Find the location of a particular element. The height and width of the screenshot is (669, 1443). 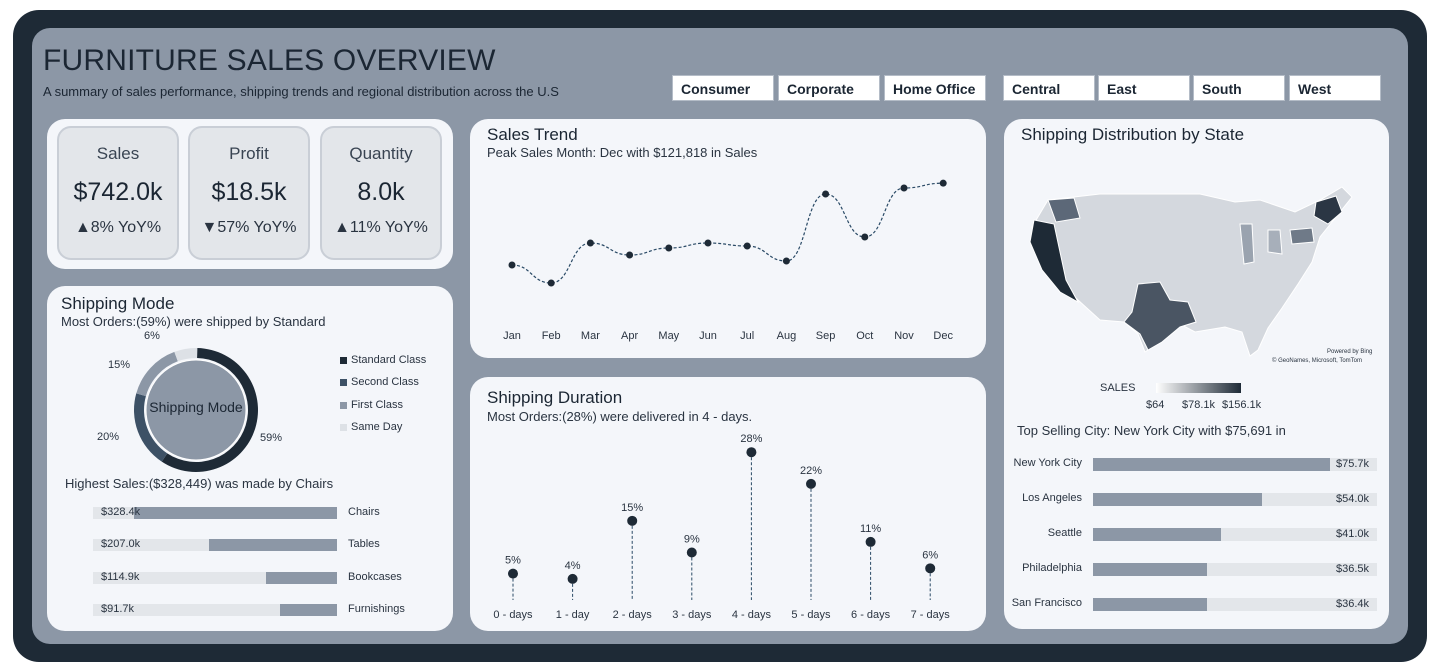

city-bar-los-angeles: $54.0k is located at coordinates (1235, 499).